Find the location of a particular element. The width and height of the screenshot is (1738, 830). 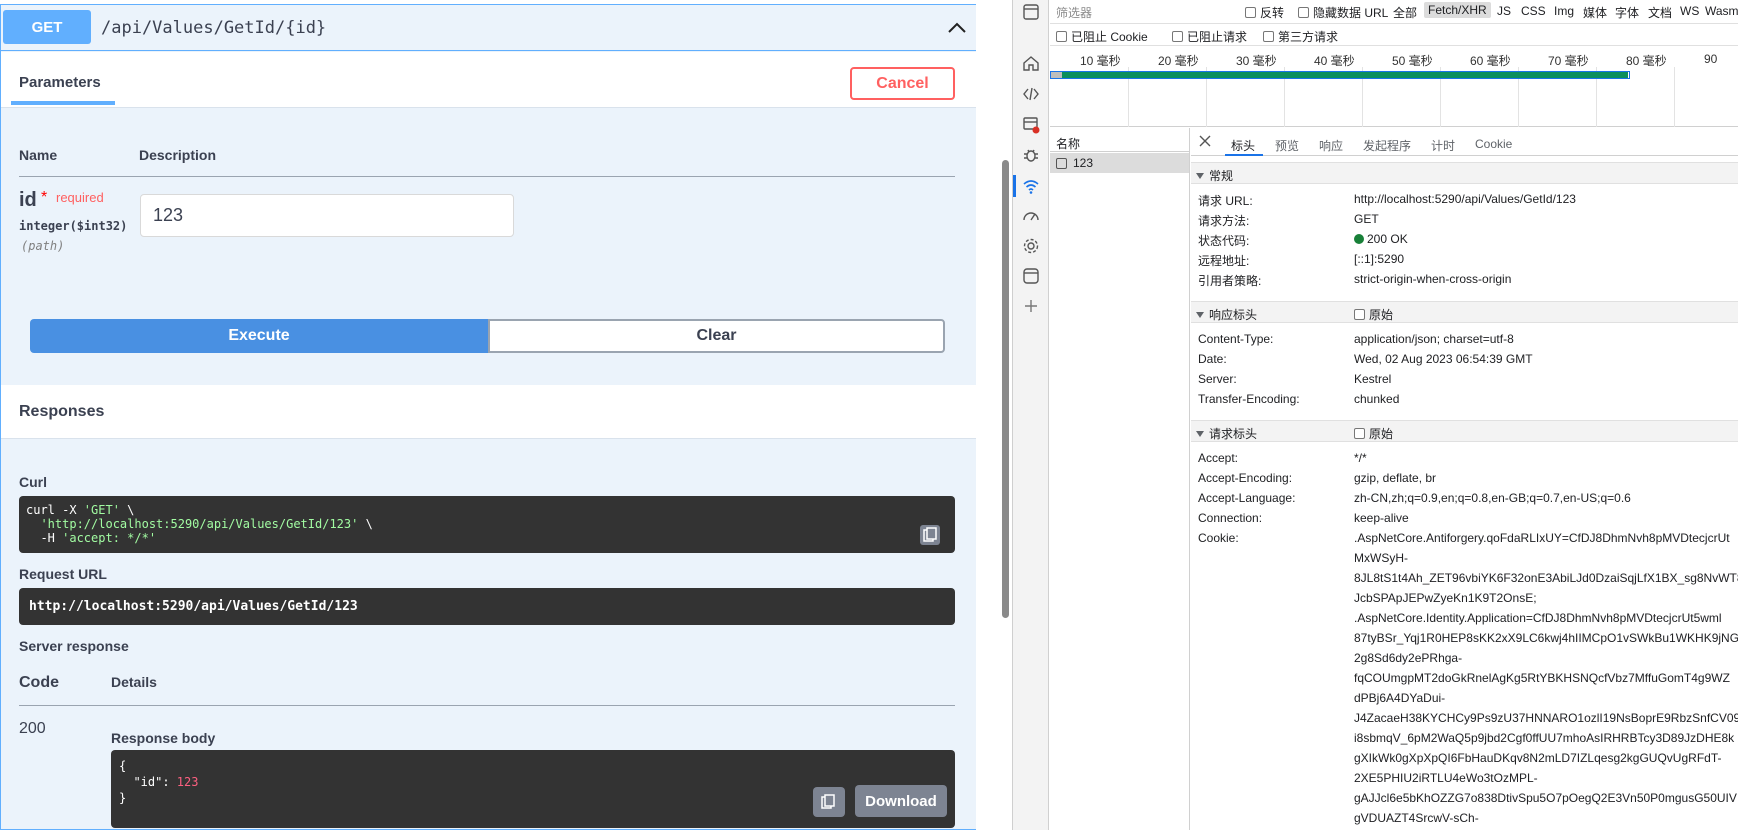

request-row: 123 is located at coordinates (1119, 163).